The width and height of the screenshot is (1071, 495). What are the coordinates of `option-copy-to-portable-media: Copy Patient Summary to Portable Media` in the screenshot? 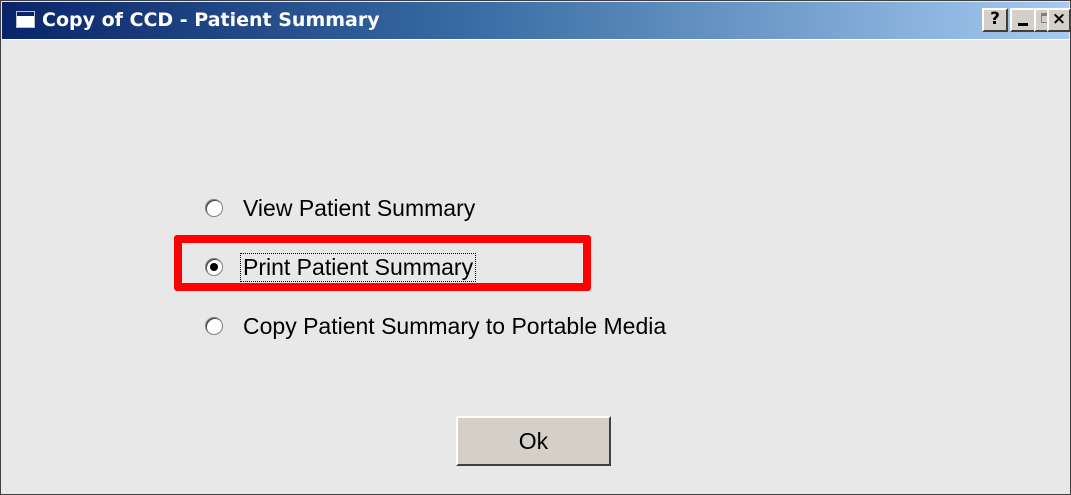 It's located at (436, 326).